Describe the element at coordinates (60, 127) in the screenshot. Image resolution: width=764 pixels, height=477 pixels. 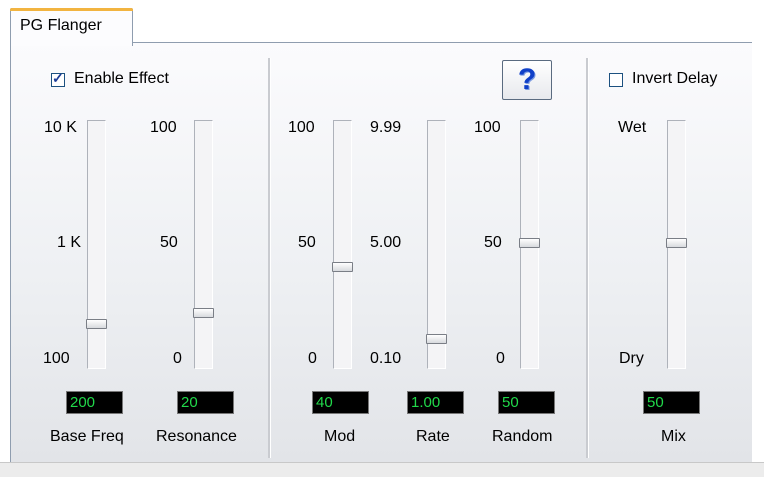
I see `tick-label: 10 K` at that location.